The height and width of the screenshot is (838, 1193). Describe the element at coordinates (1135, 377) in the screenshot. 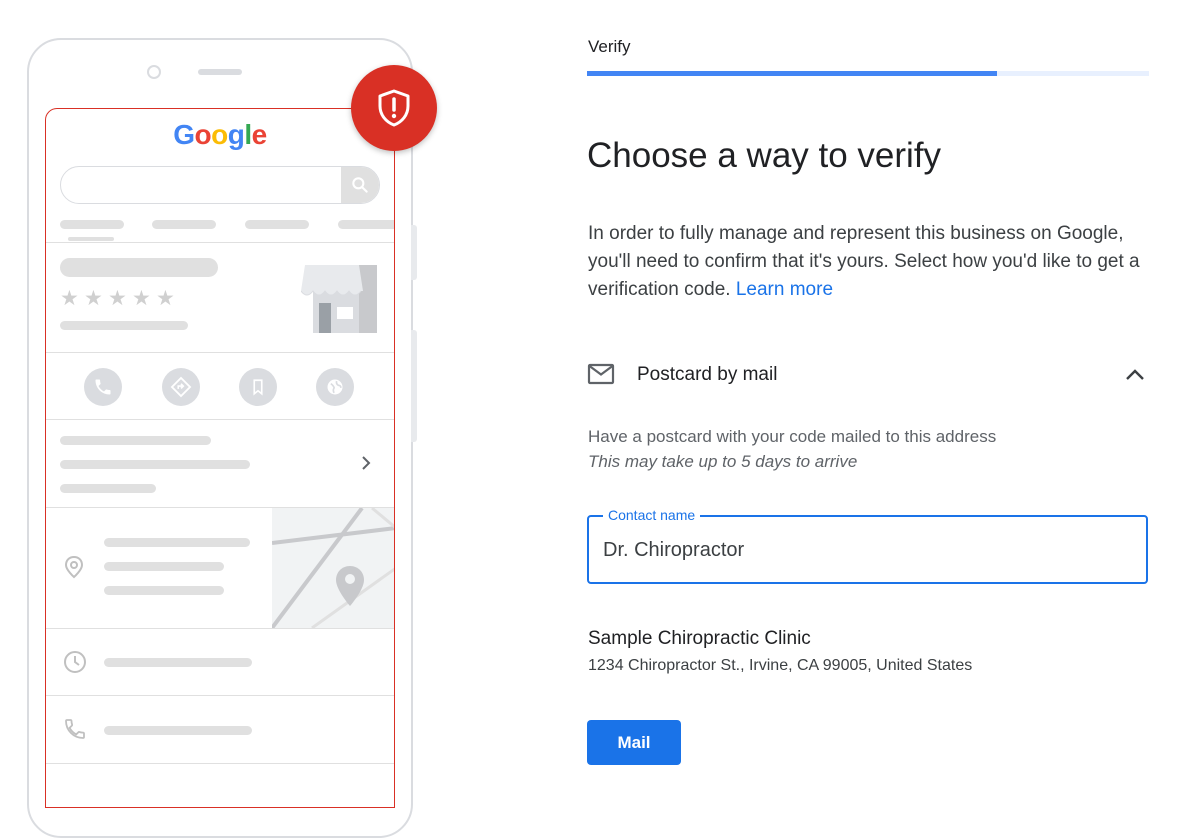

I see `chevron-up-icon` at that location.